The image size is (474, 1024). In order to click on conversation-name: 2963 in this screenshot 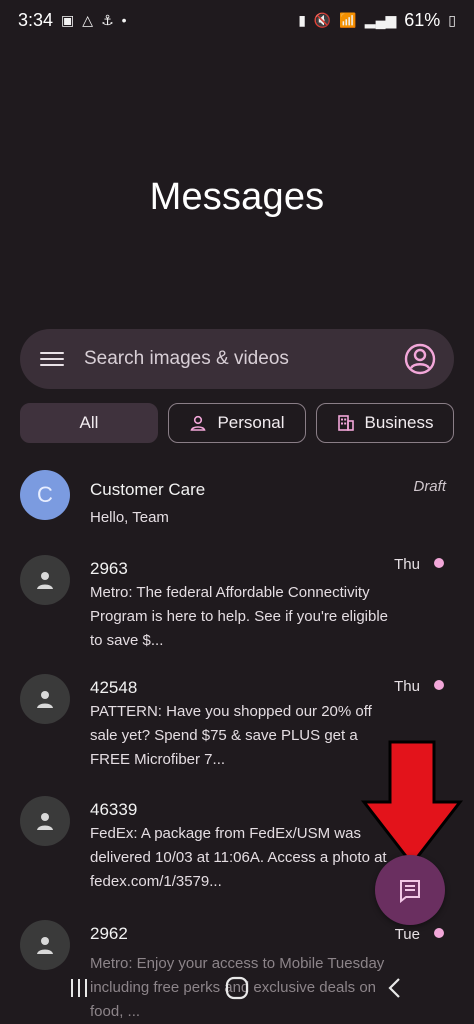, I will do `click(109, 568)`.